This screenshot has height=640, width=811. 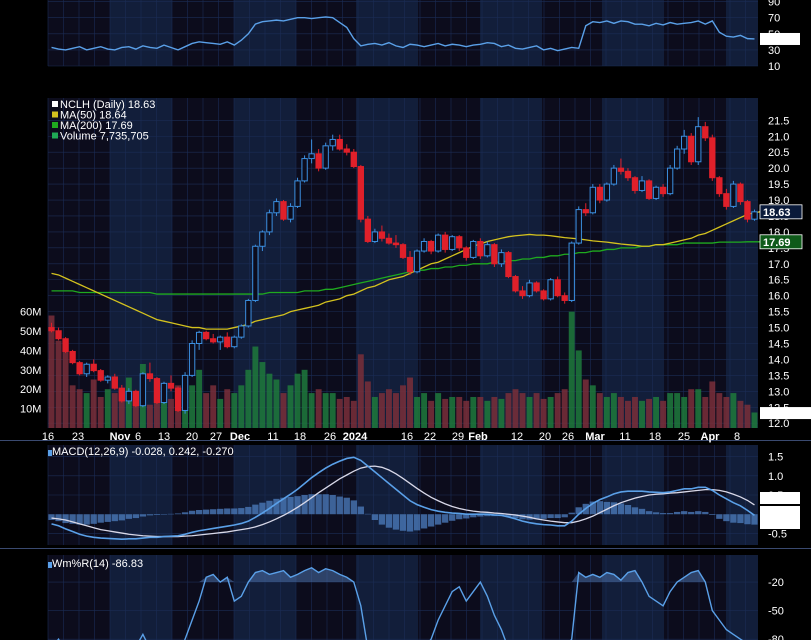 What do you see at coordinates (30, 371) in the screenshot?
I see `volume-tick-label: 30M` at bounding box center [30, 371].